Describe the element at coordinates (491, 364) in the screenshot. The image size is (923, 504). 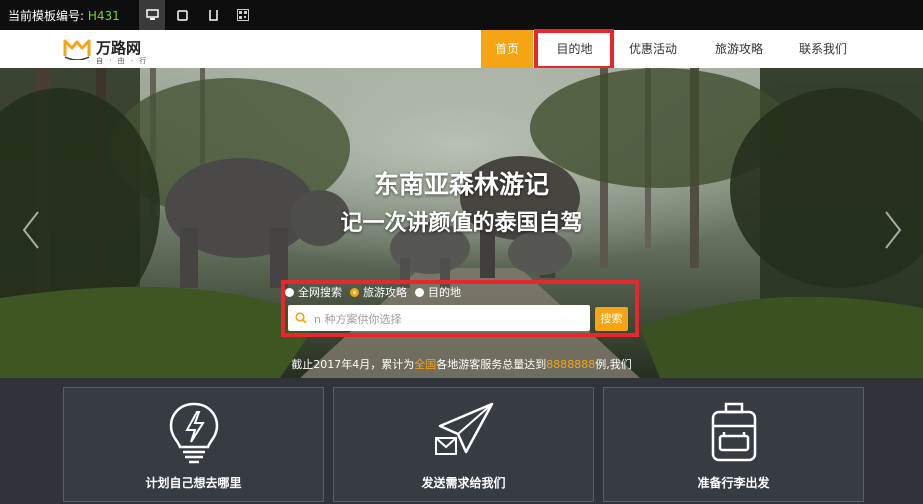
I see `stats-middle: 各地游客服务总量达到` at that location.